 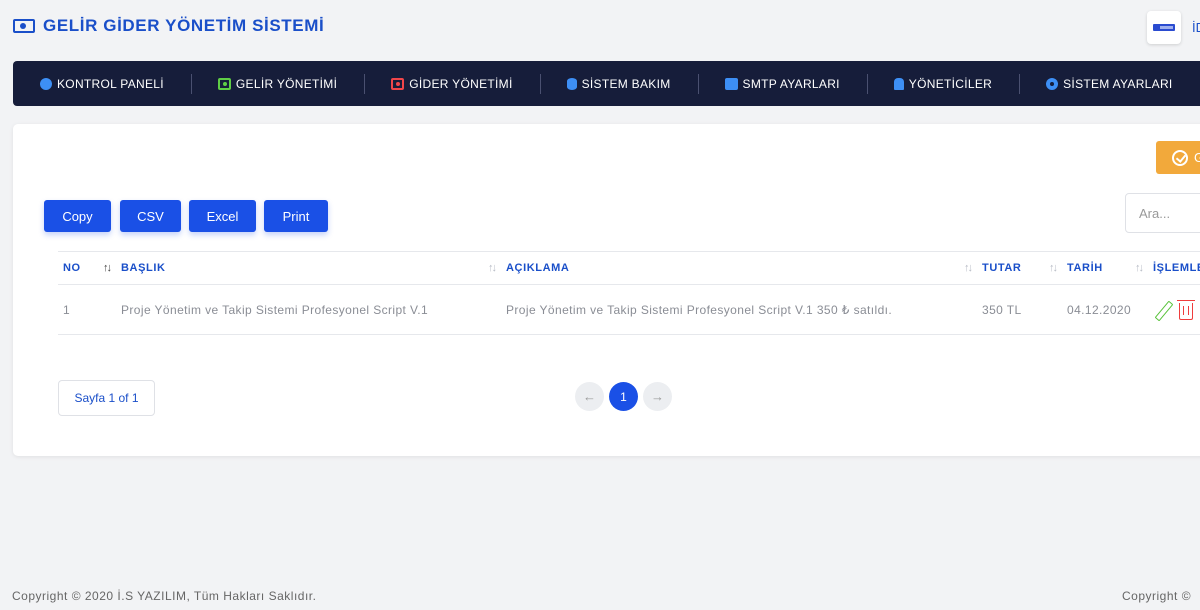 I want to click on copy-button: Copy, so click(x=77, y=216).